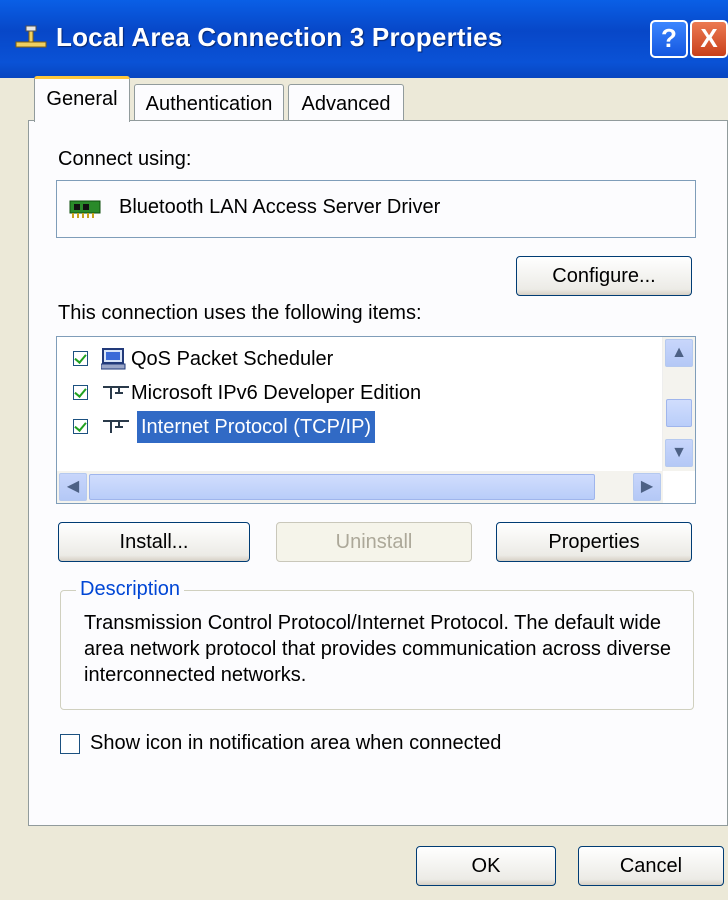 The image size is (728, 900). What do you see at coordinates (70, 744) in the screenshot?
I see `show-icon-checkbox` at bounding box center [70, 744].